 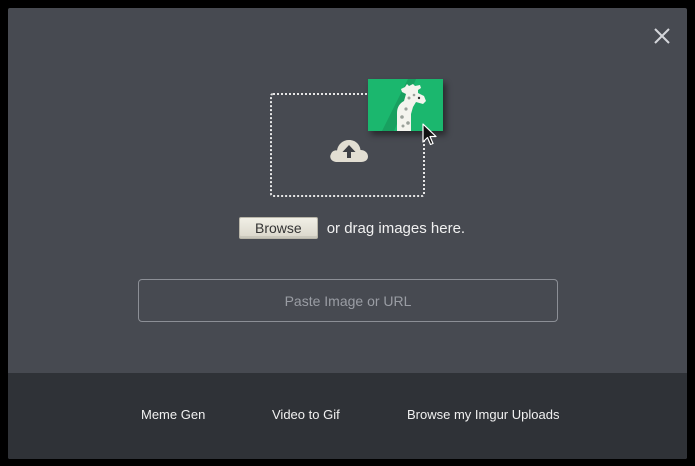 I want to click on meme-gen-link: Meme Gen, so click(x=173, y=414).